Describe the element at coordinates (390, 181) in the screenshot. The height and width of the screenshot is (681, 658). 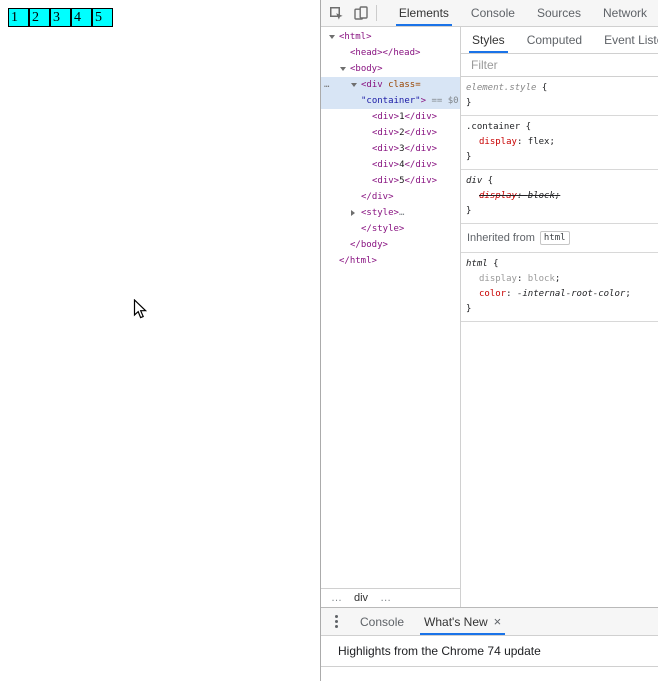
I see `tree-node: <div>5</div>` at that location.